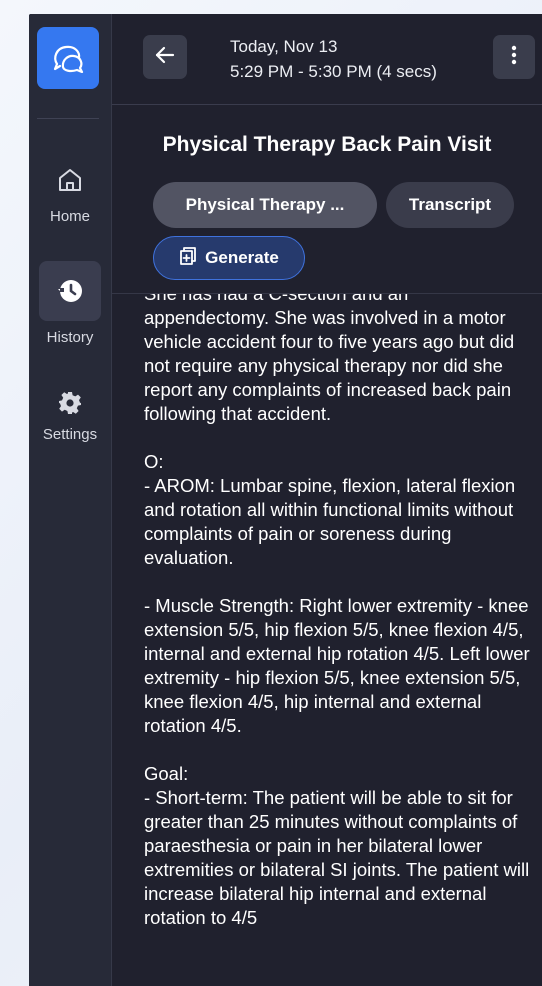  I want to click on vertical-dots-icon, so click(514, 57).